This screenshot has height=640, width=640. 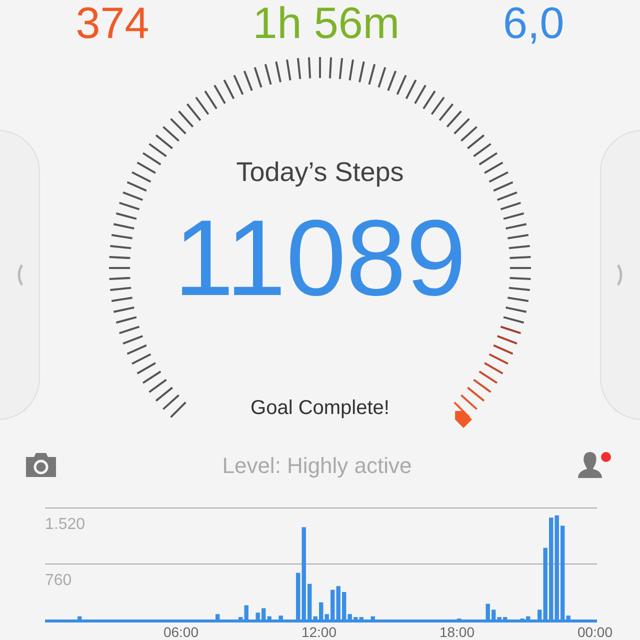 What do you see at coordinates (181, 632) in the screenshot?
I see `x-axis-label: 06:00` at bounding box center [181, 632].